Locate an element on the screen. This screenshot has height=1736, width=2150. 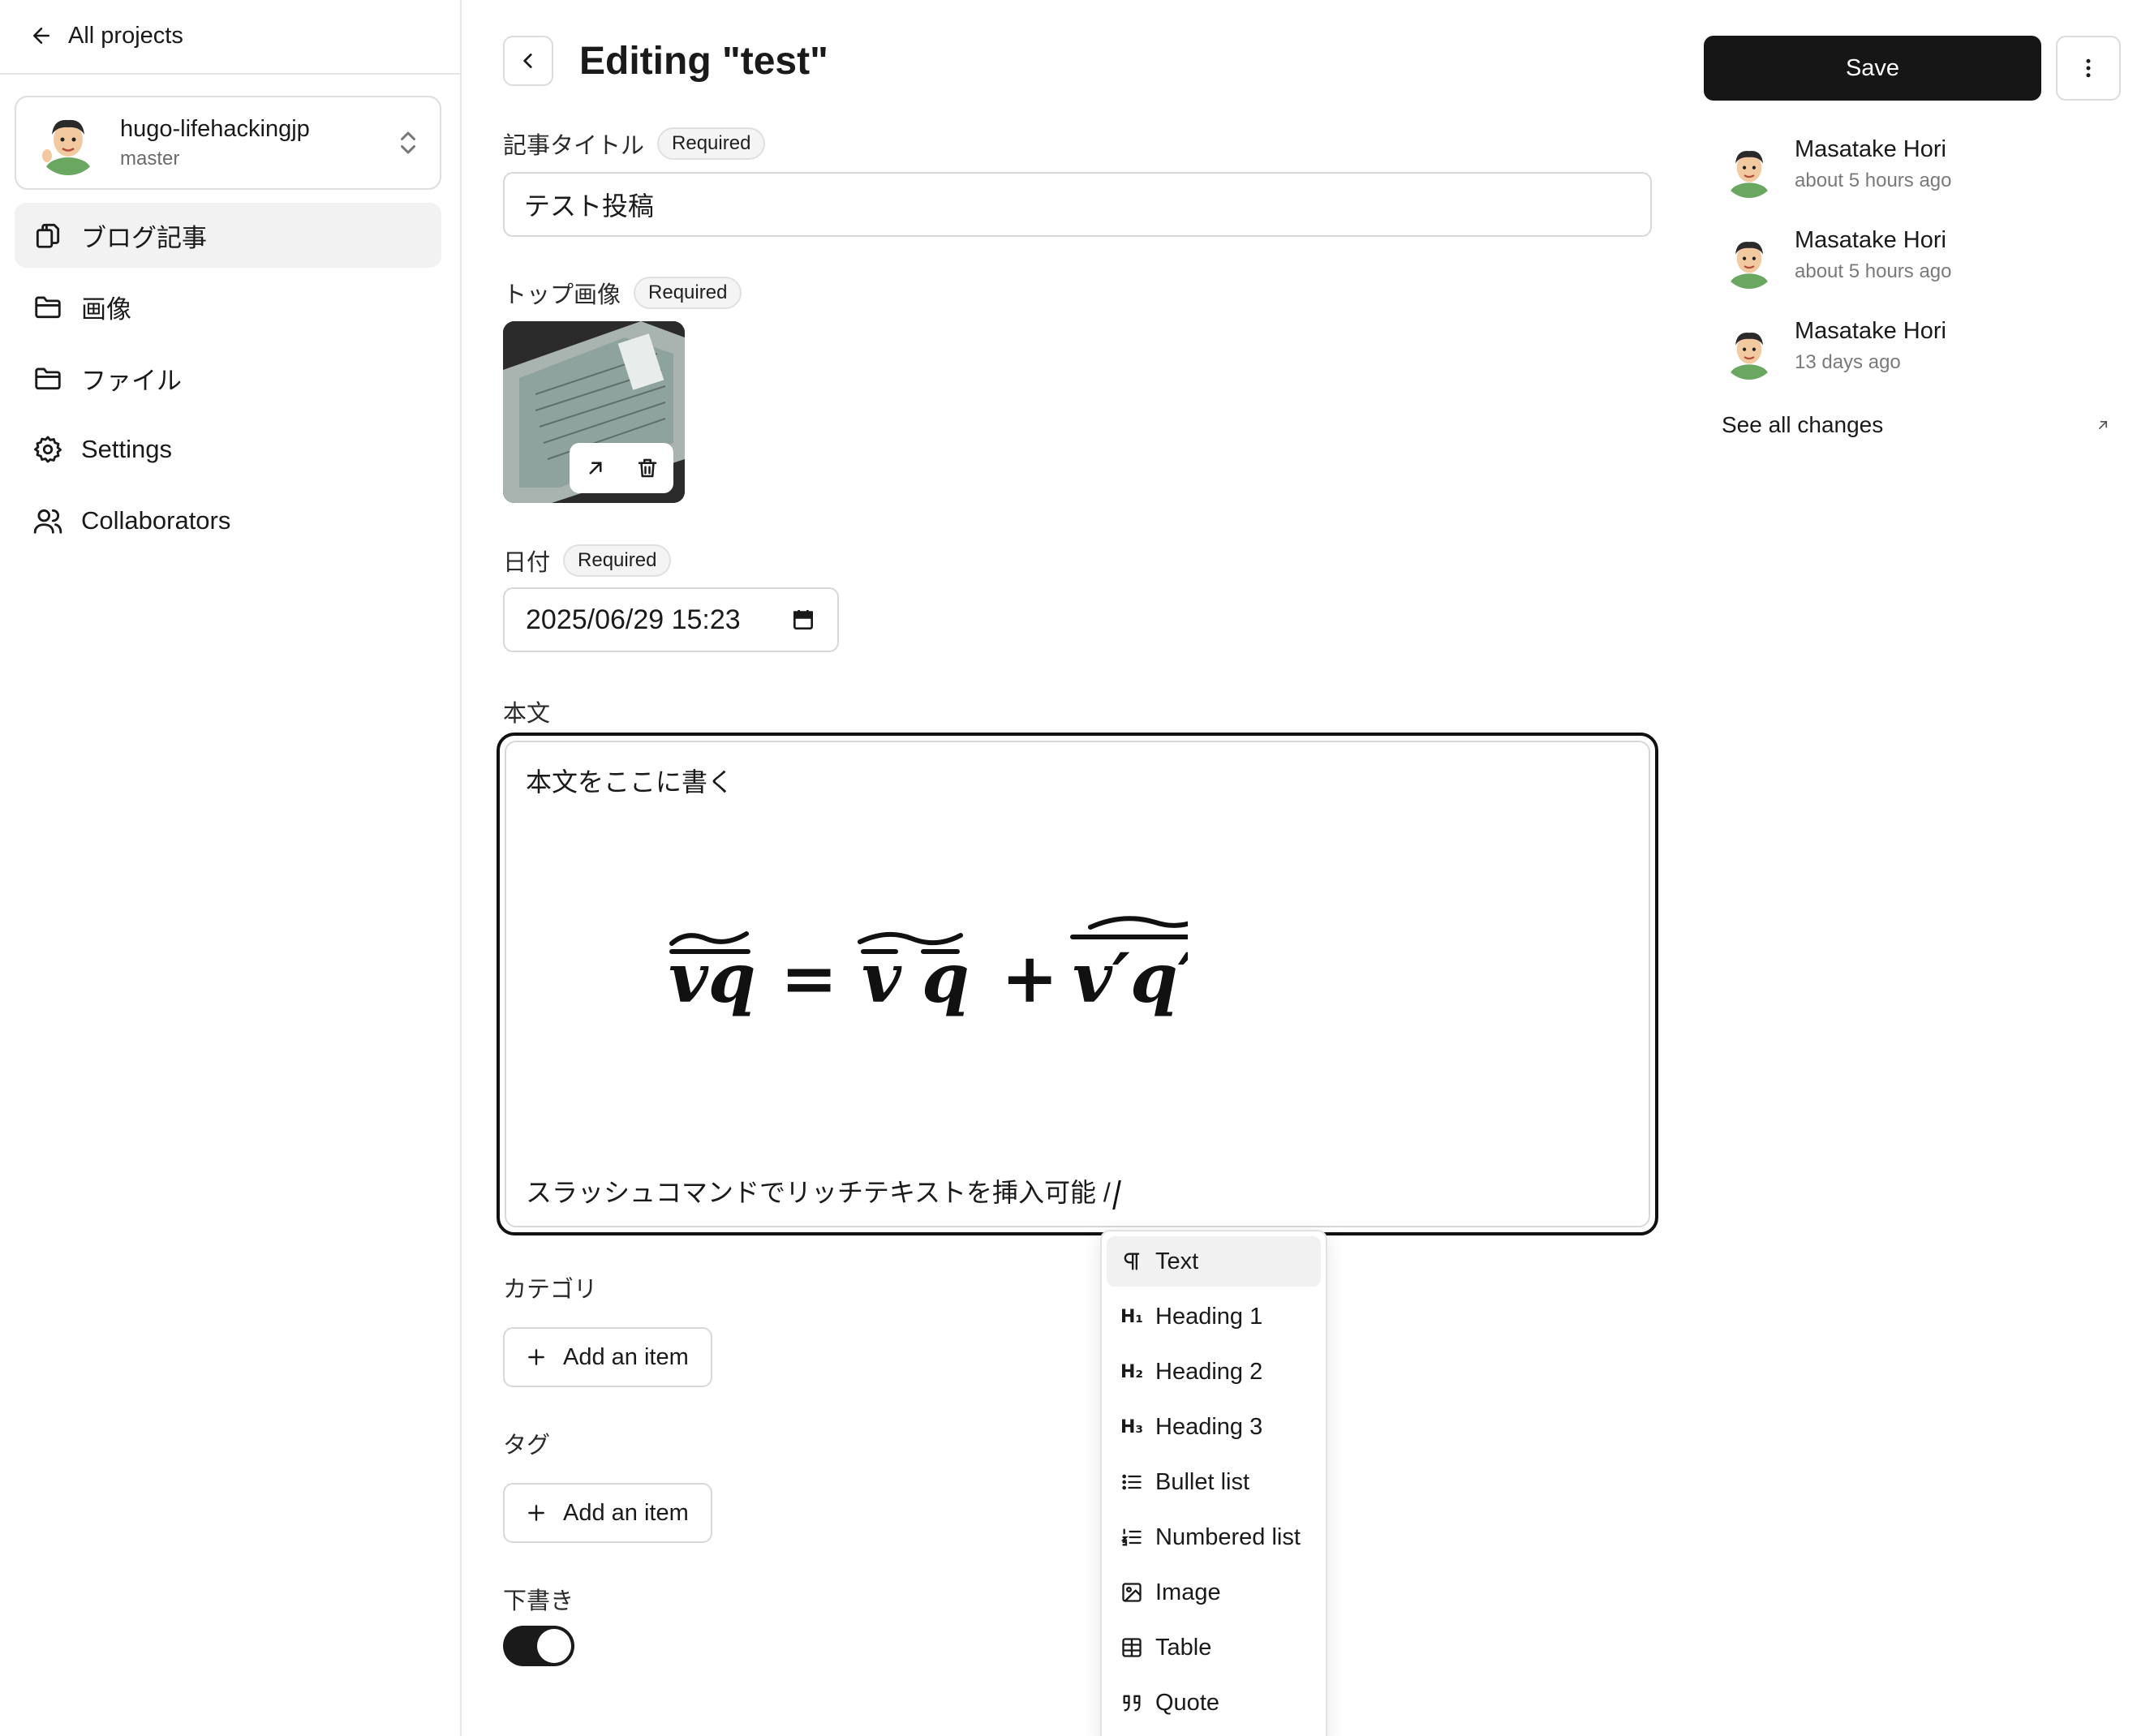
body-paragraph-with-cursor: スラッシュコマンドでリッチテキストを挿入可能 / is located at coordinates (823, 1191).